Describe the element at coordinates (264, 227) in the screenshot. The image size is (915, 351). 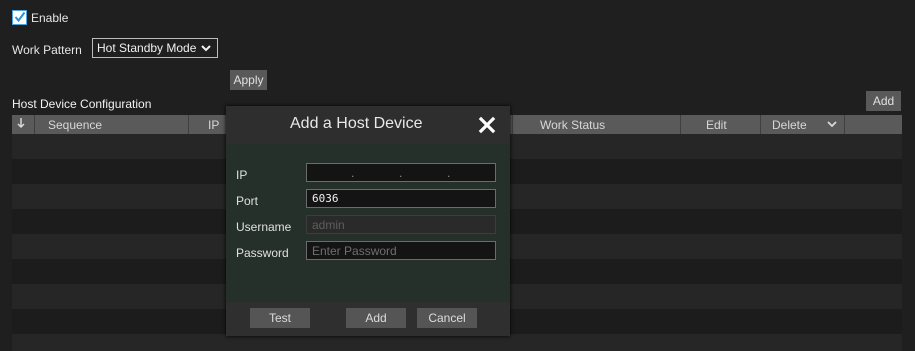
I see `username-label: Username` at that location.